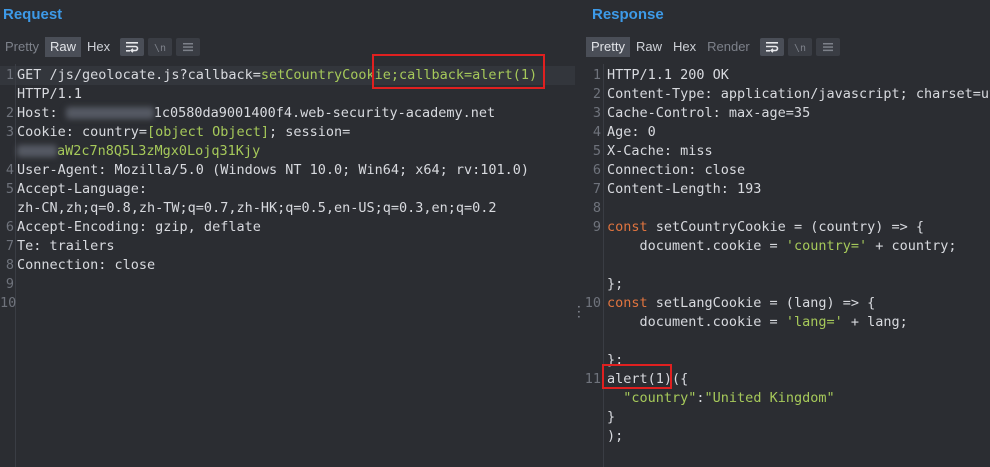 Image resolution: width=990 pixels, height=467 pixels. I want to click on cookie-object: [object Object], so click(208, 132).